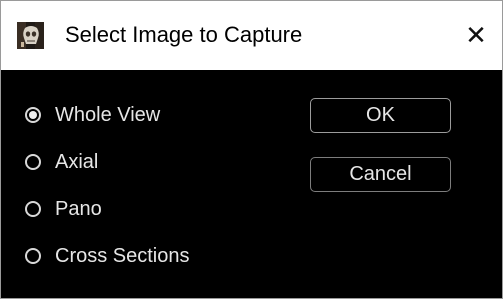 The height and width of the screenshot is (299, 503). I want to click on cancel-button: Cancel, so click(380, 174).